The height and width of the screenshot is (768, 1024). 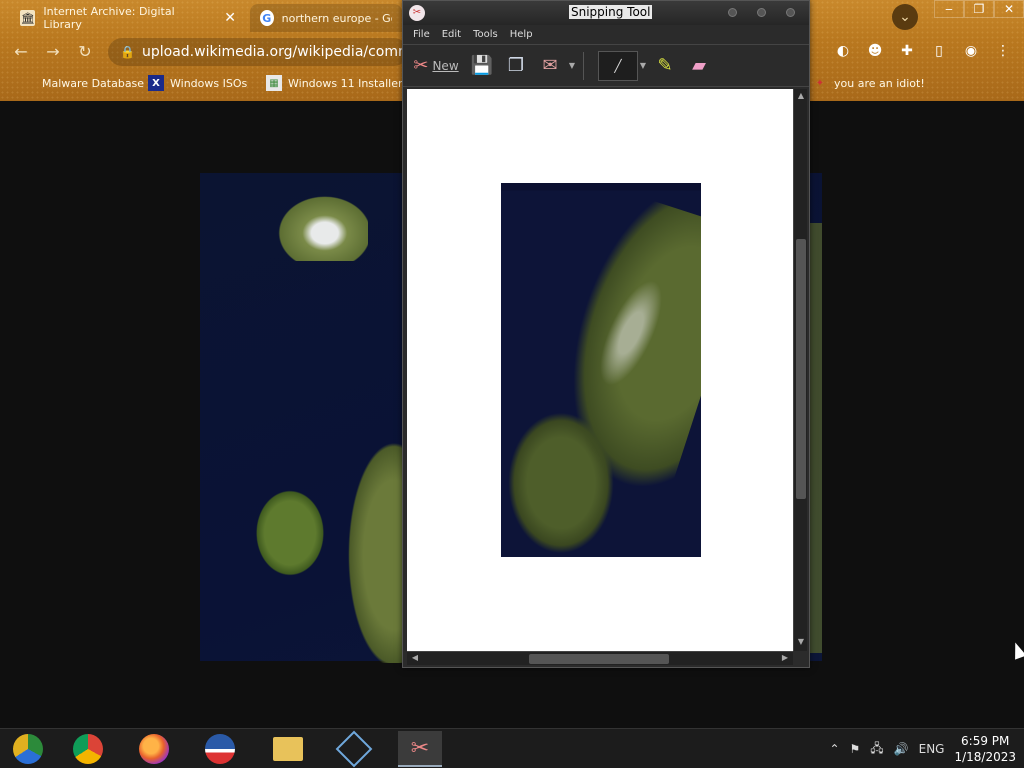 I want to click on bookmark-windows-11-installer: ▦ Windows 11 Installer, so click(x=334, y=83).